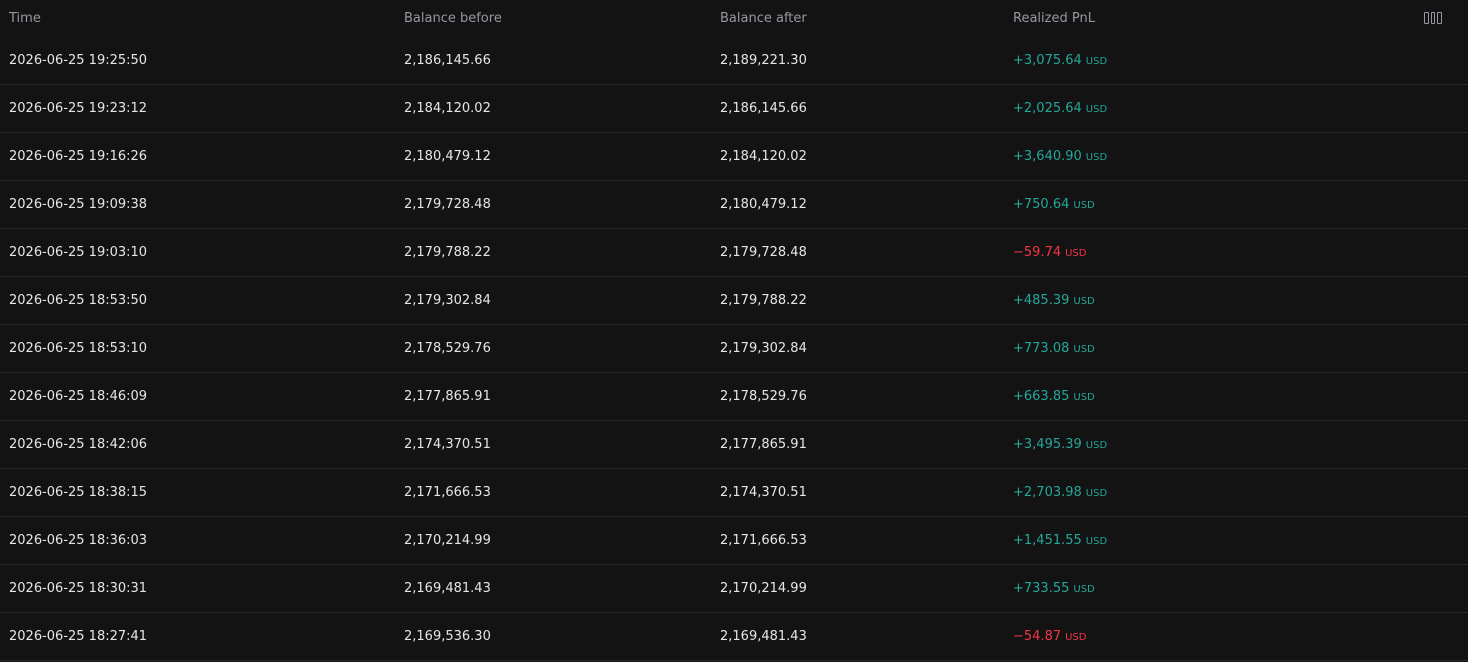 This screenshot has height=662, width=1468. What do you see at coordinates (1047, 60) in the screenshot?
I see `pnl-value: +3,075.64` at bounding box center [1047, 60].